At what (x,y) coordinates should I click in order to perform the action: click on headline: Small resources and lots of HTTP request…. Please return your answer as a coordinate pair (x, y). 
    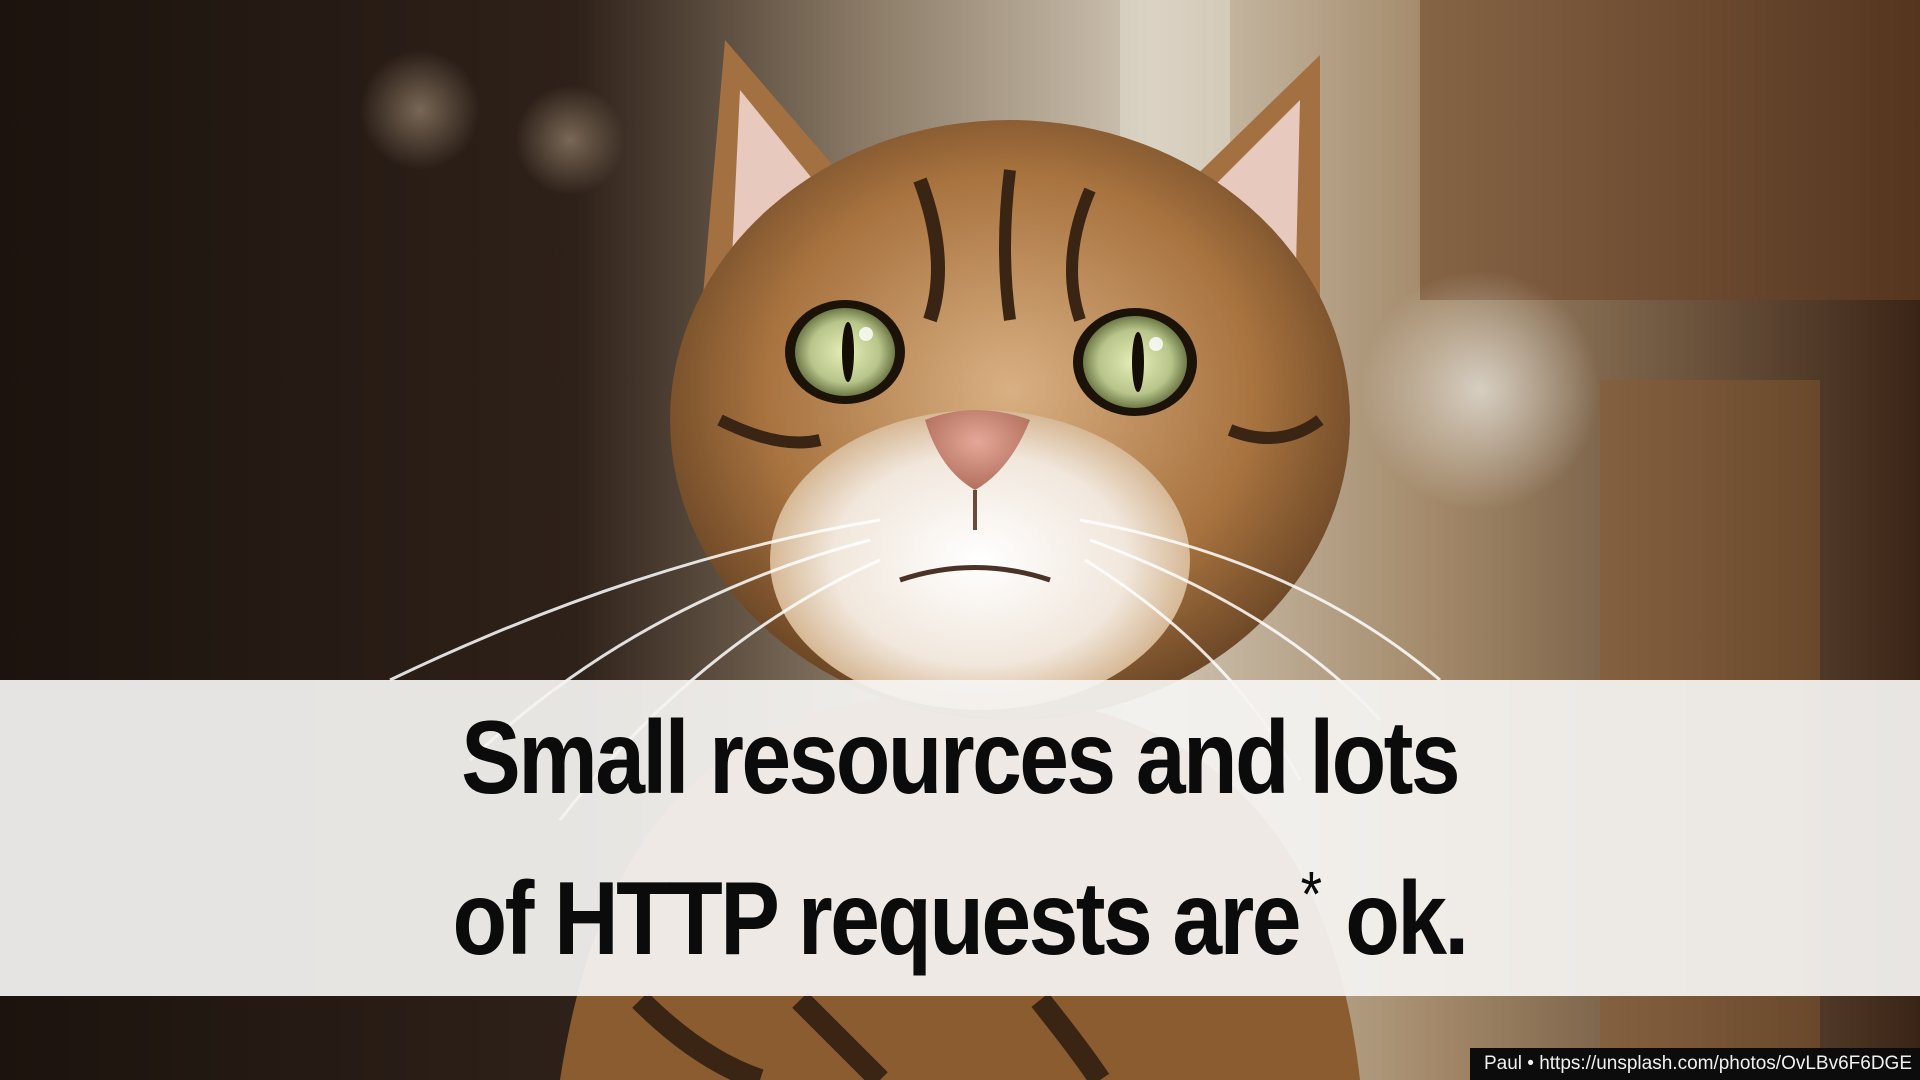
    Looking at the image, I should click on (961, 838).